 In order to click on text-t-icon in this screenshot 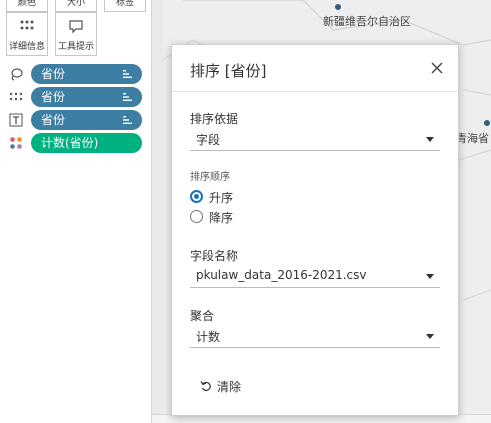, I will do `click(16, 120)`.